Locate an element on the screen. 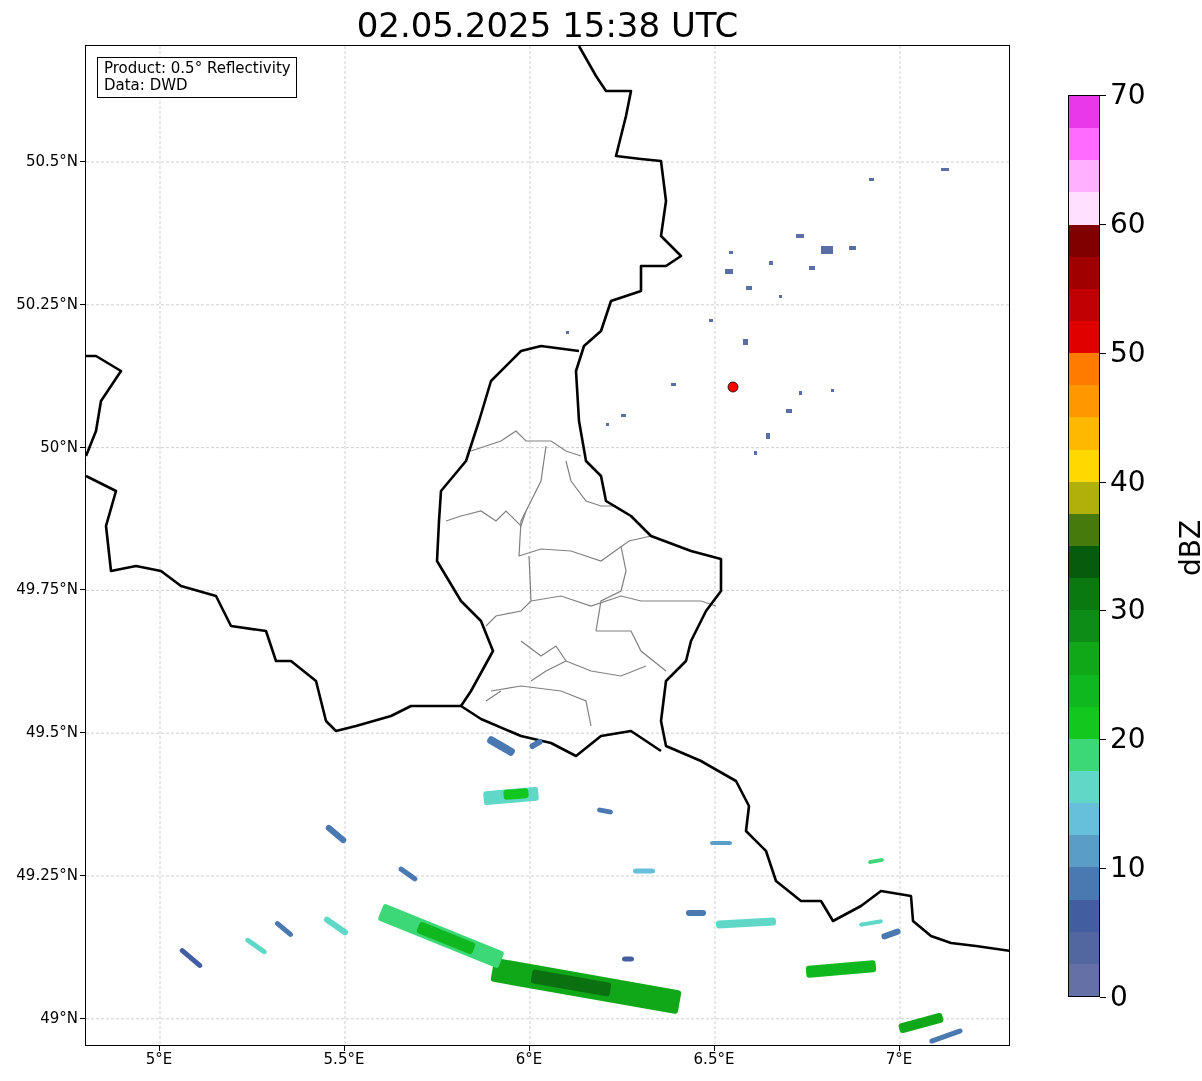  legend-text: Data: DWD is located at coordinates (146, 85).